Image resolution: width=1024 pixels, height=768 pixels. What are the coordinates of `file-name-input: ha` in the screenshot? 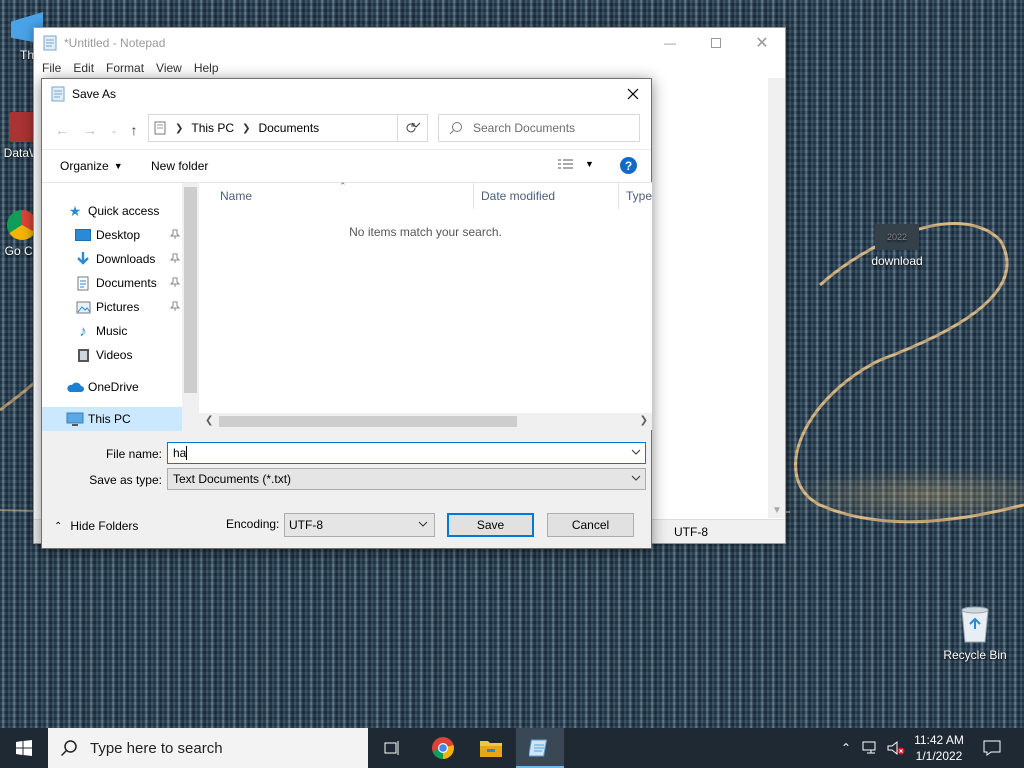 It's located at (406, 453).